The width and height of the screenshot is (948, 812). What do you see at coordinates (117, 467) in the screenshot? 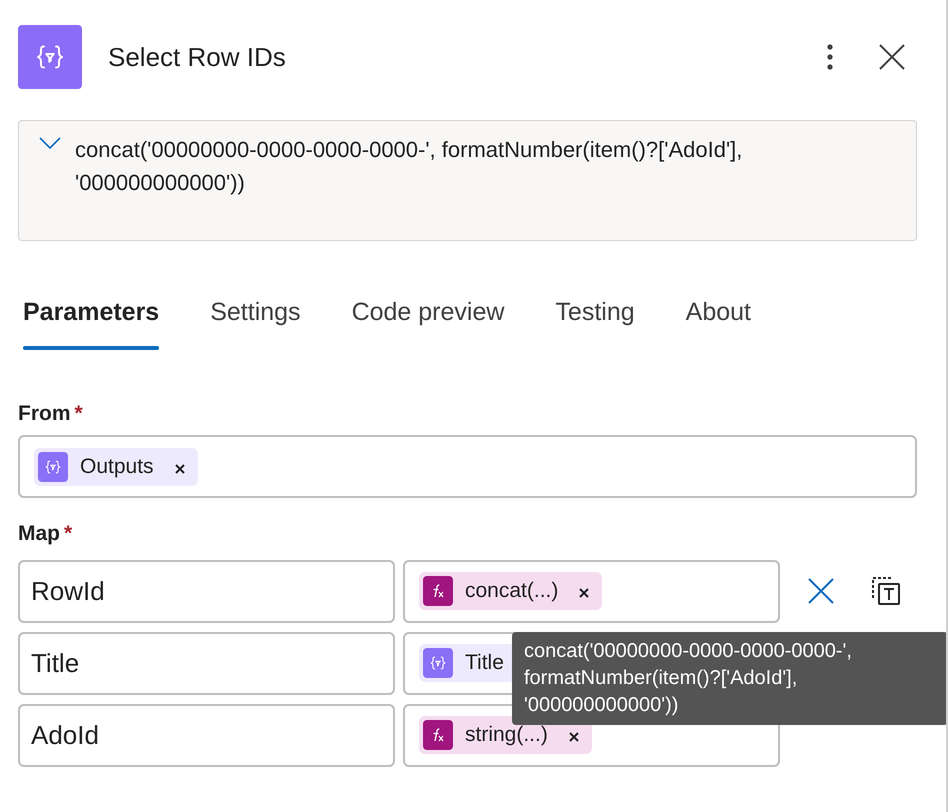
I see `token-label: Outputs` at bounding box center [117, 467].